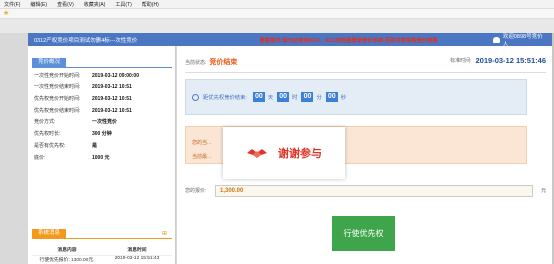  I want to click on info-key: 底价:, so click(40, 158).